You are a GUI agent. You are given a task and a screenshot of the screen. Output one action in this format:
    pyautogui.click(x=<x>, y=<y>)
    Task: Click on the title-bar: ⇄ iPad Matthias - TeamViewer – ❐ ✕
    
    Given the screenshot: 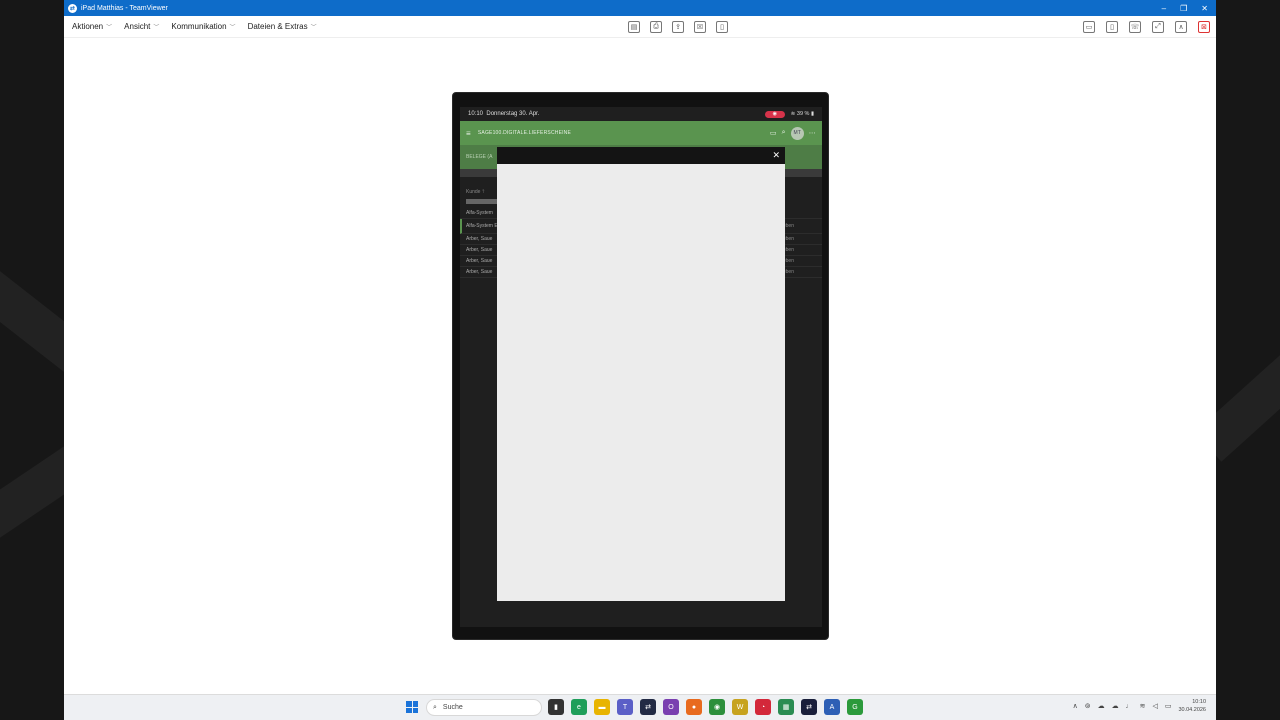 What is the action you would take?
    pyautogui.click(x=640, y=8)
    